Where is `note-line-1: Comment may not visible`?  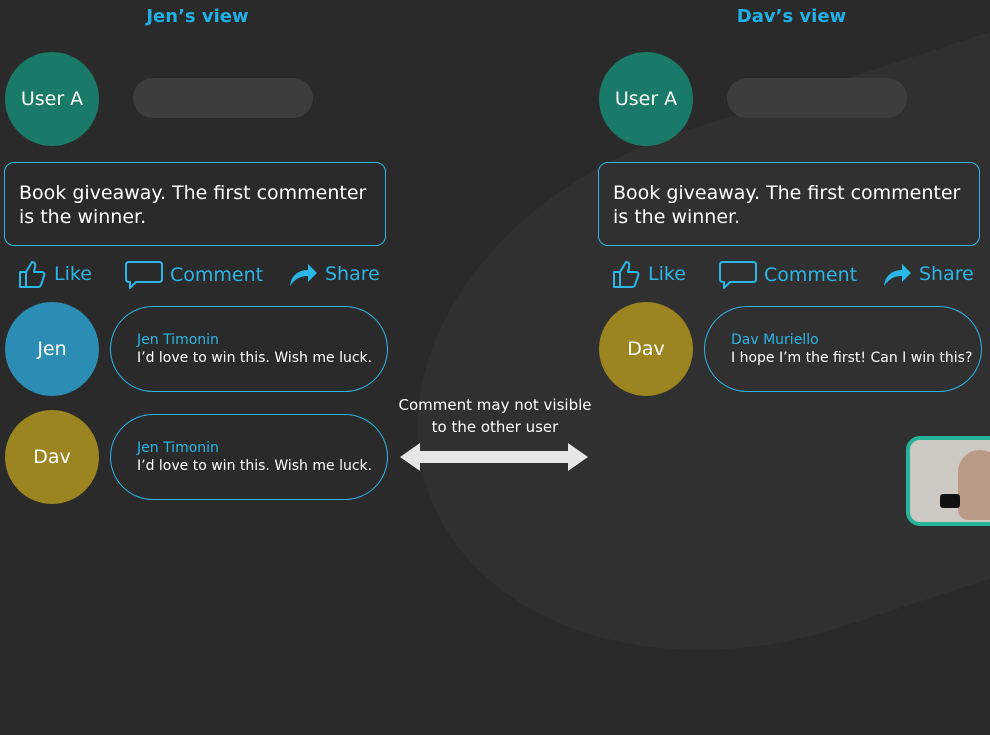
note-line-1: Comment may not visible is located at coordinates (495, 405).